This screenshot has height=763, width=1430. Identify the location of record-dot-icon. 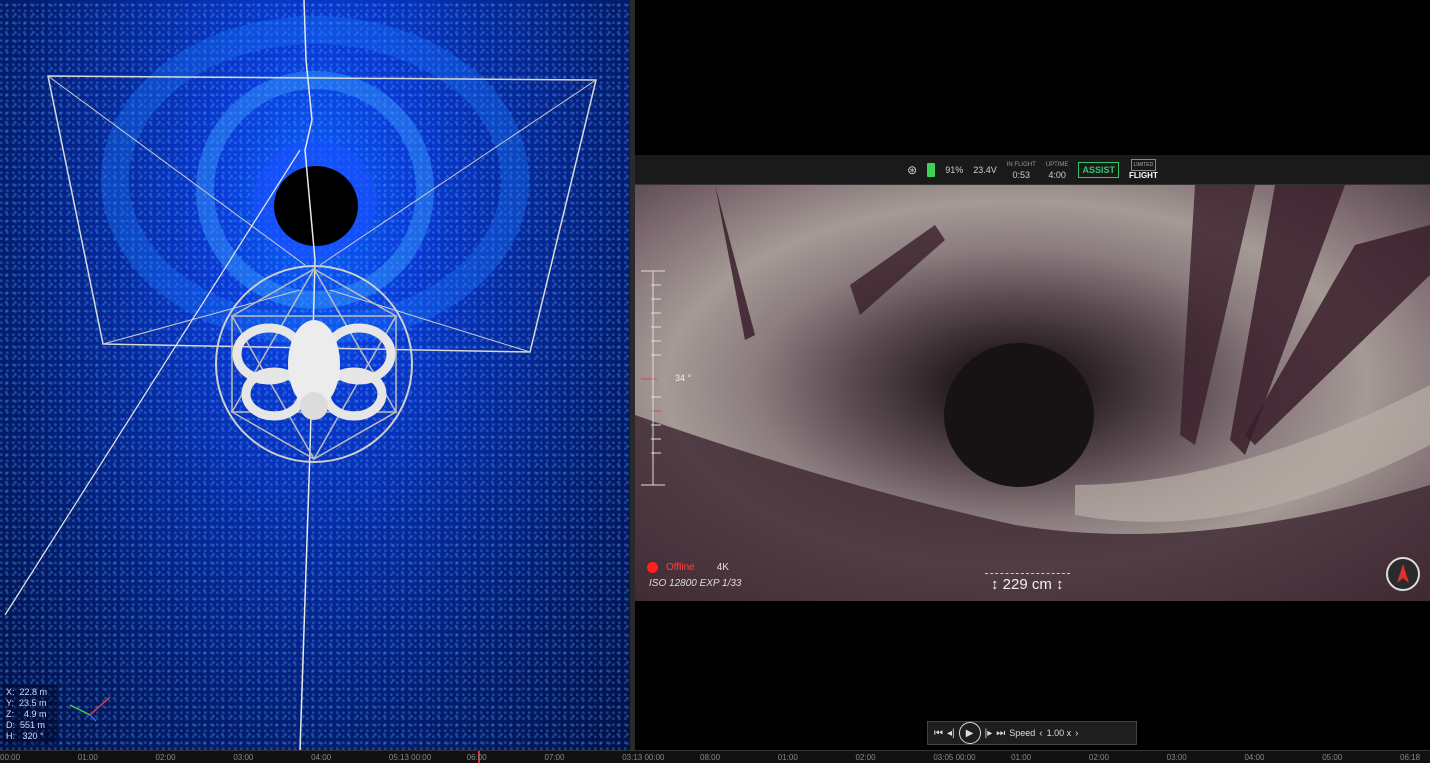
(652, 567).